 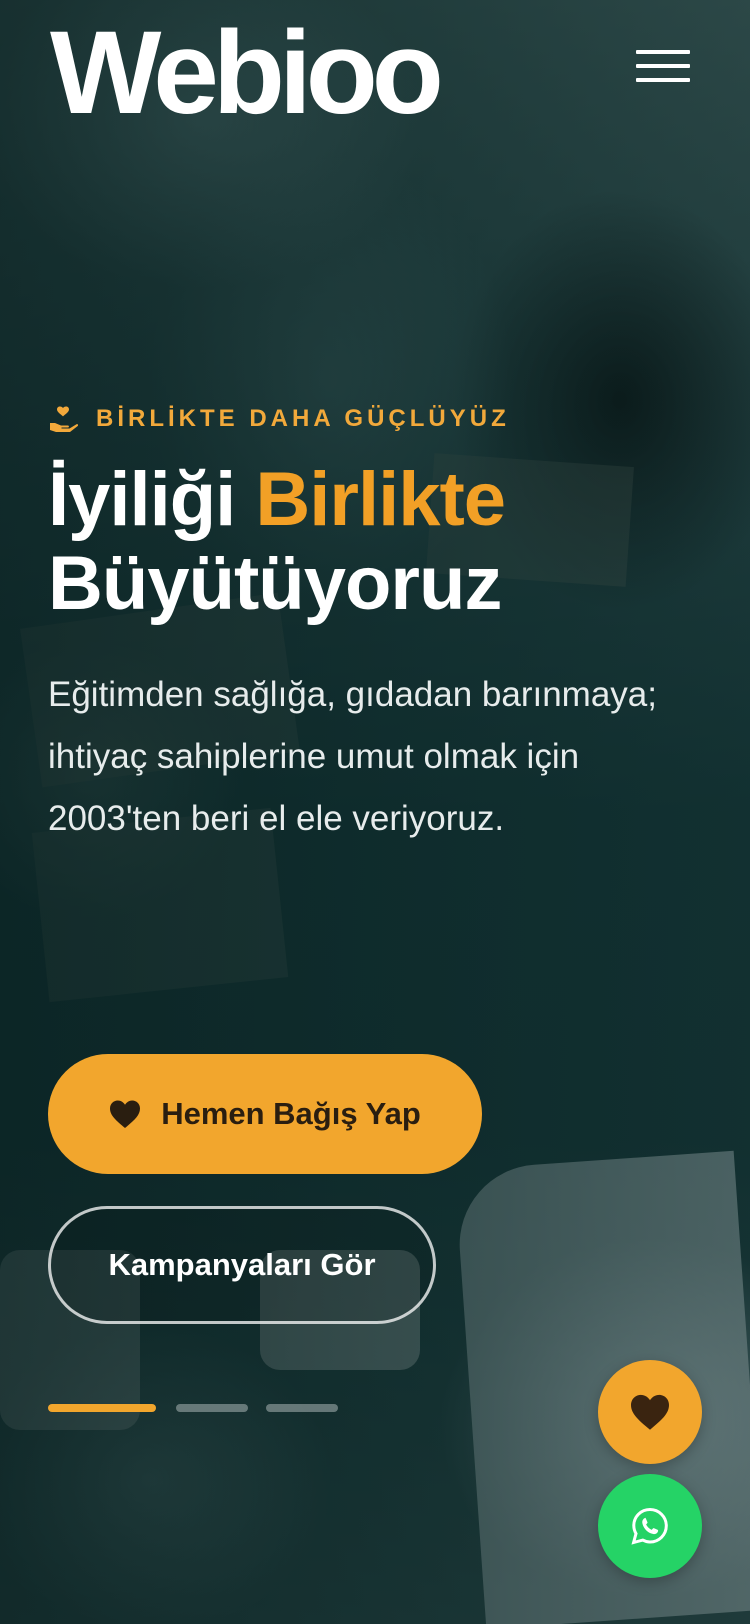 What do you see at coordinates (380, 499) in the screenshot?
I see `hero-title-accent: Birlikte` at bounding box center [380, 499].